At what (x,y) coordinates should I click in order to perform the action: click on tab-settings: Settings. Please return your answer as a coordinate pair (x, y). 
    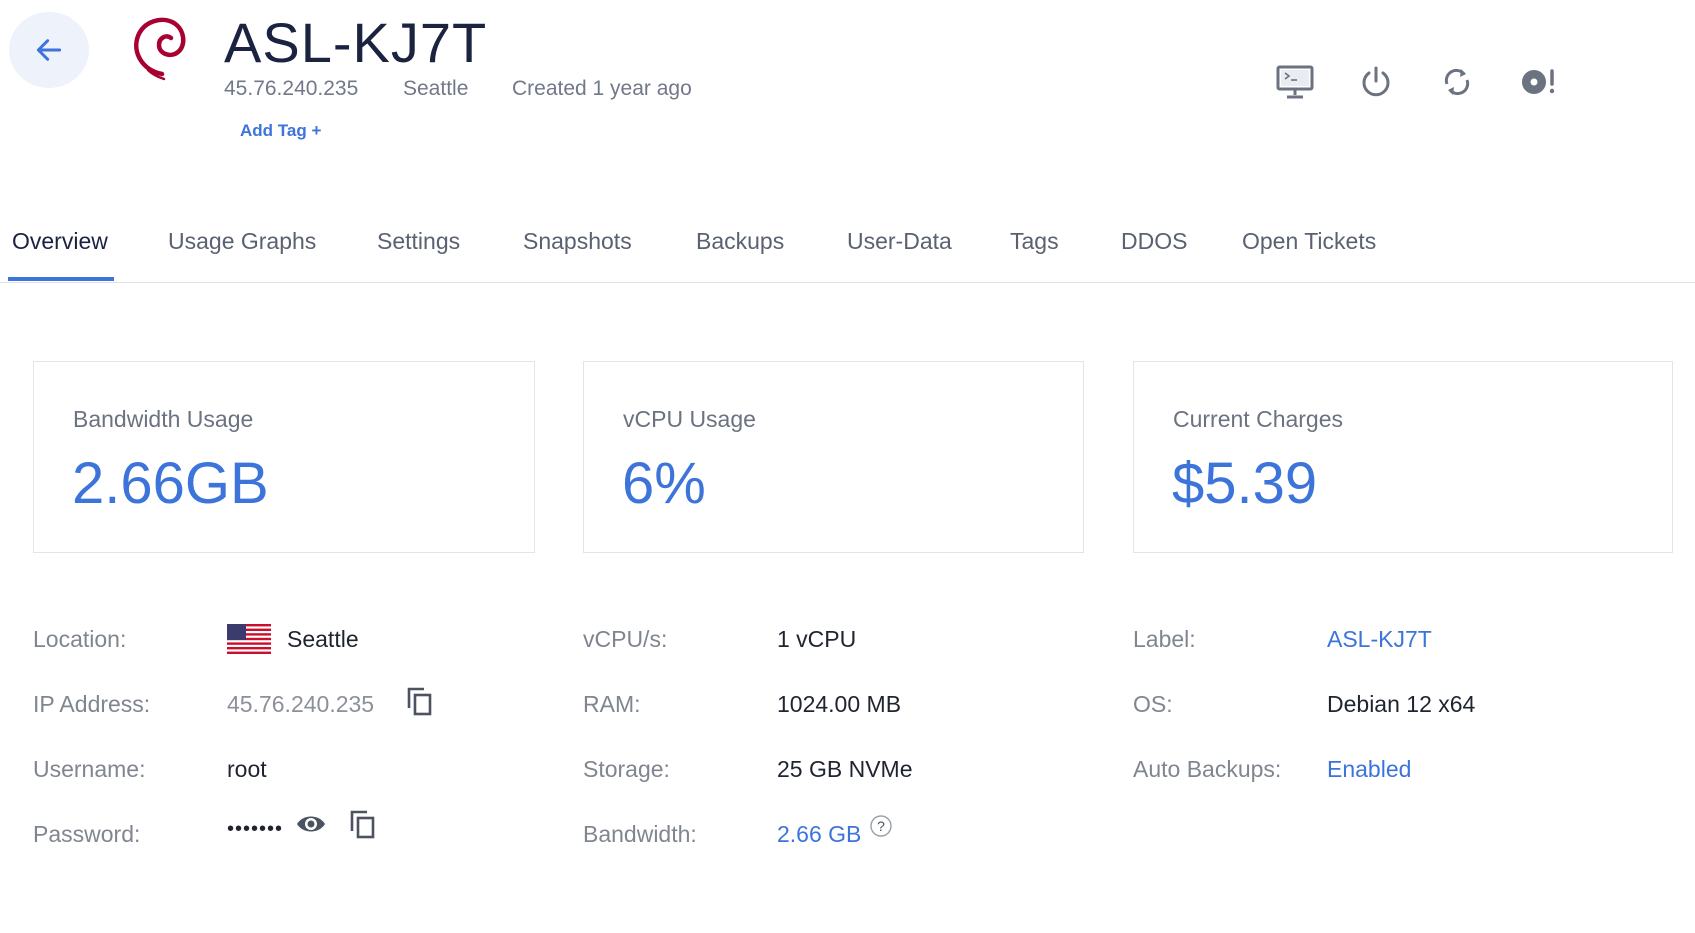
    Looking at the image, I should click on (418, 241).